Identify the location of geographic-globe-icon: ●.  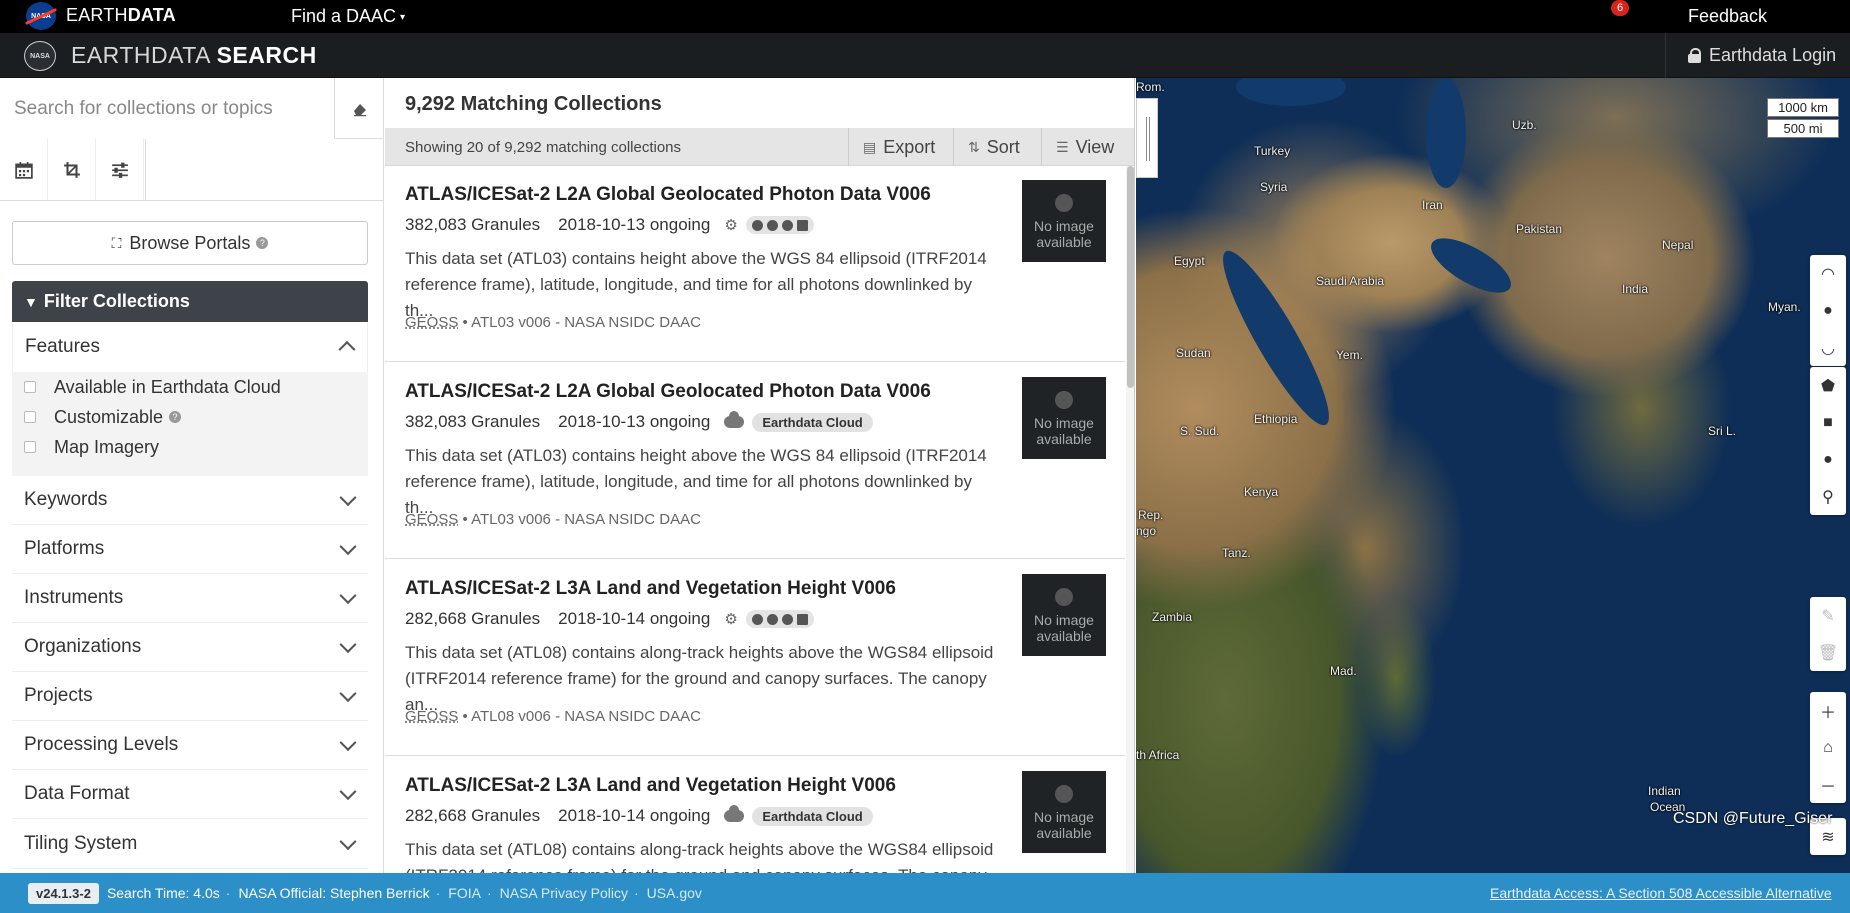
(1828, 310).